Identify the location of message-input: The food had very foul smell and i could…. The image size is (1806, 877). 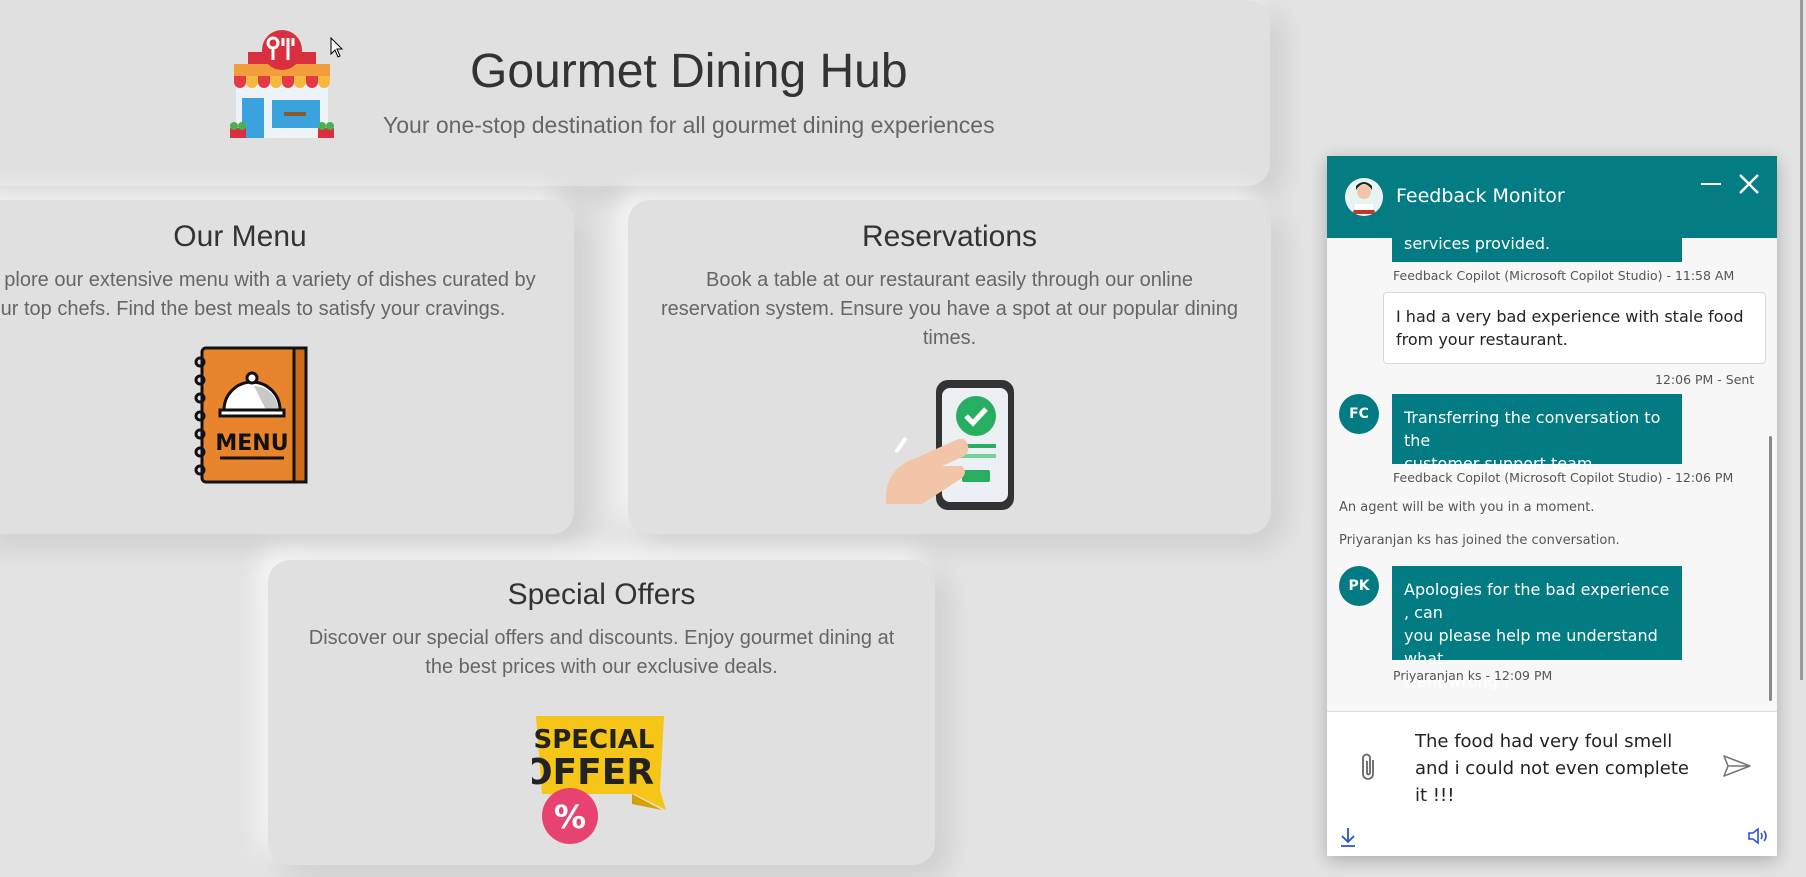
(1560, 768).